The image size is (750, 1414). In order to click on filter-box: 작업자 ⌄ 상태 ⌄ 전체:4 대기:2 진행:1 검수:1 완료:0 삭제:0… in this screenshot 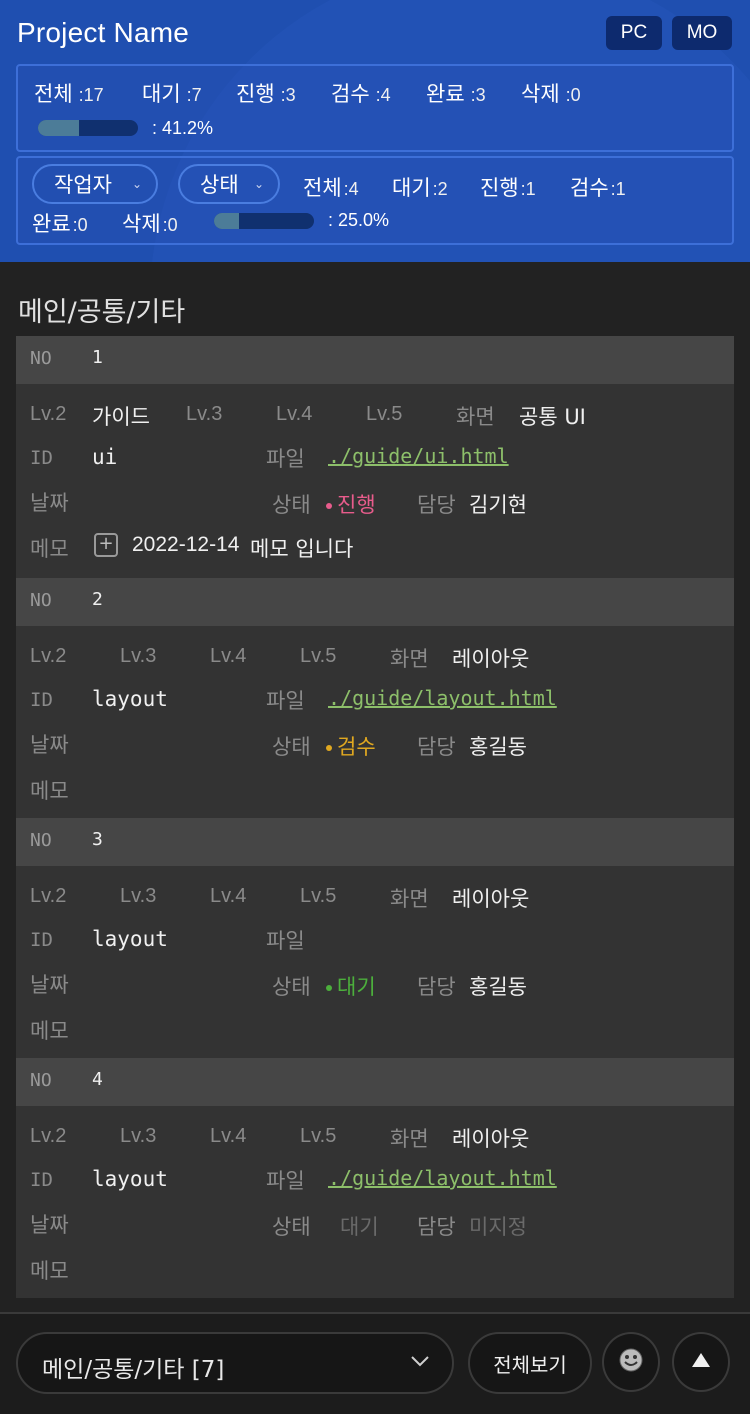, I will do `click(375, 200)`.